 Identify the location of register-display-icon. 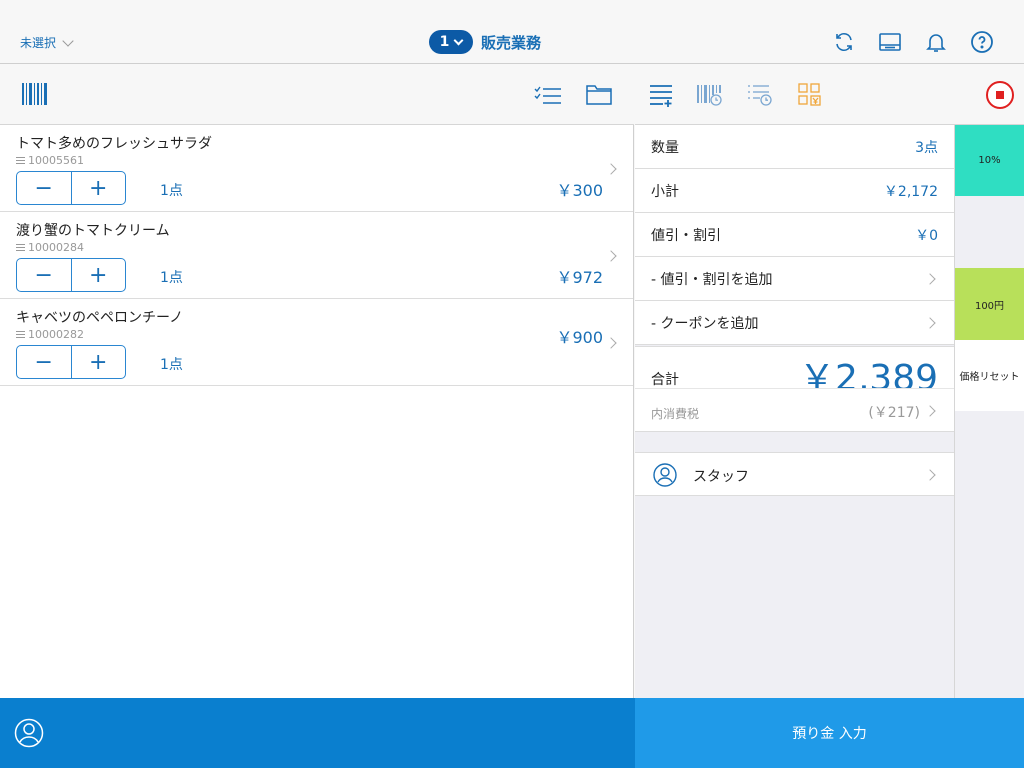
(890, 42).